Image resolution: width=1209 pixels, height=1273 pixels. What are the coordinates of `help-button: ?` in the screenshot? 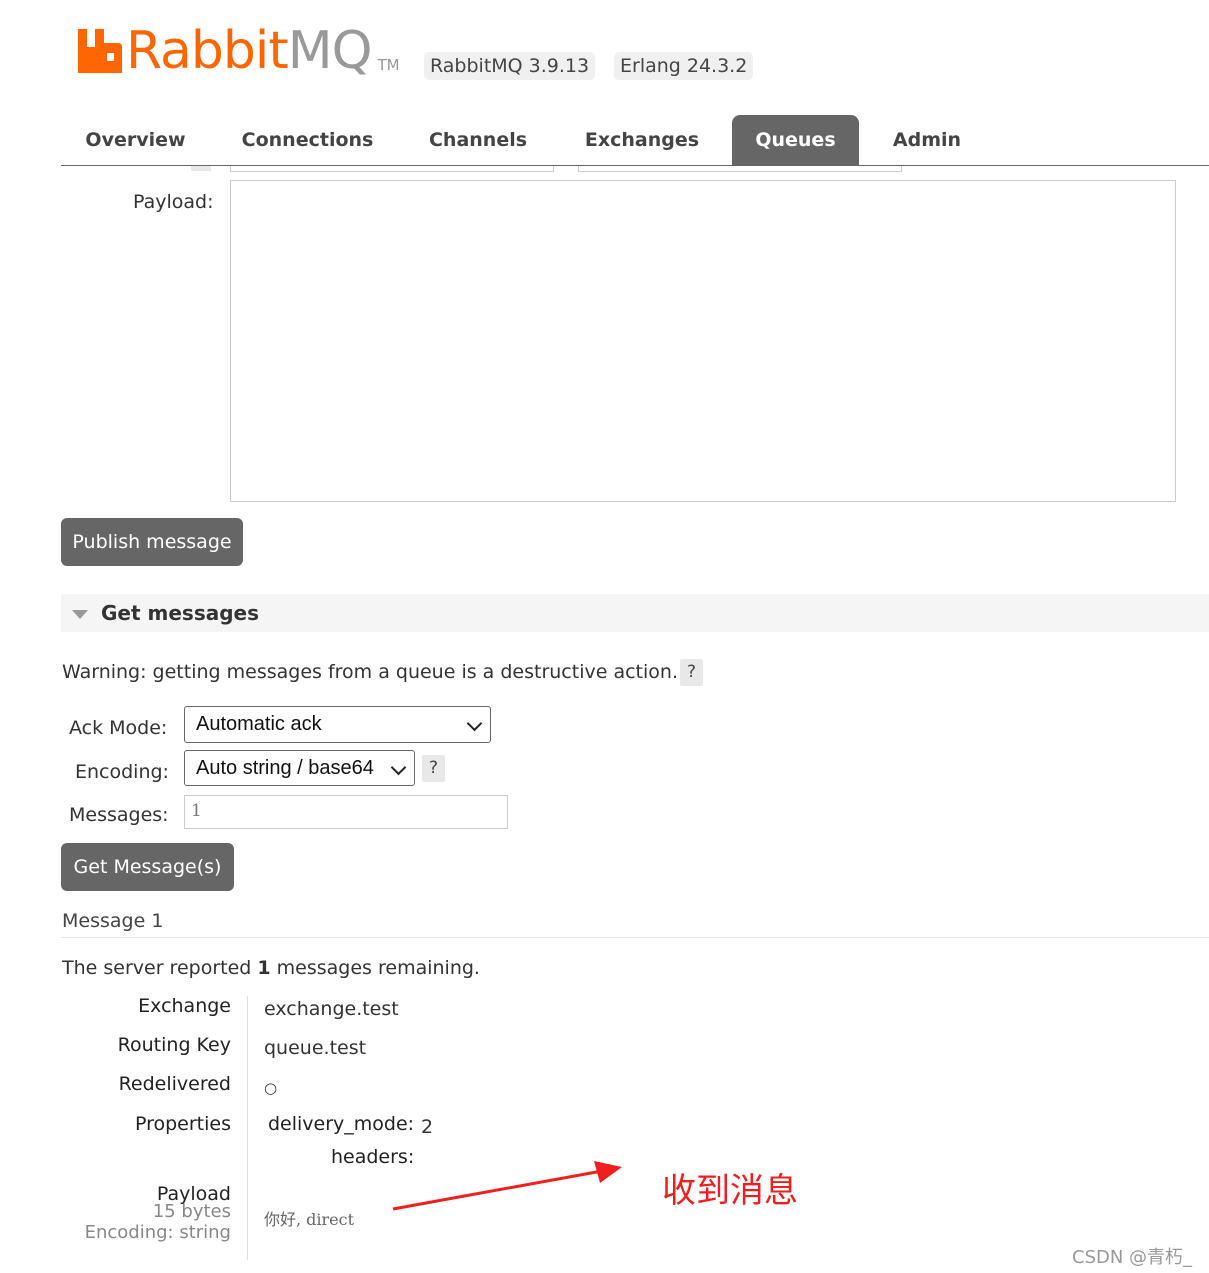 It's located at (691, 672).